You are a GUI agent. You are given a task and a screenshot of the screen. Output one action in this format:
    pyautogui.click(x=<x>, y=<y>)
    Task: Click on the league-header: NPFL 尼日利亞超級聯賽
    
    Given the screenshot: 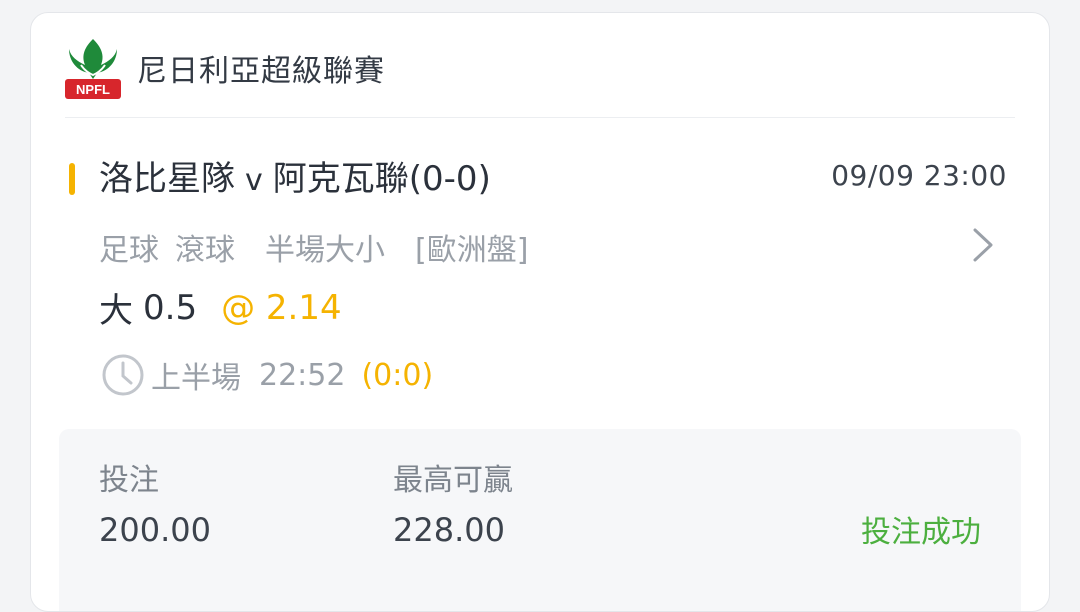 What is the action you would take?
    pyautogui.click(x=224, y=68)
    